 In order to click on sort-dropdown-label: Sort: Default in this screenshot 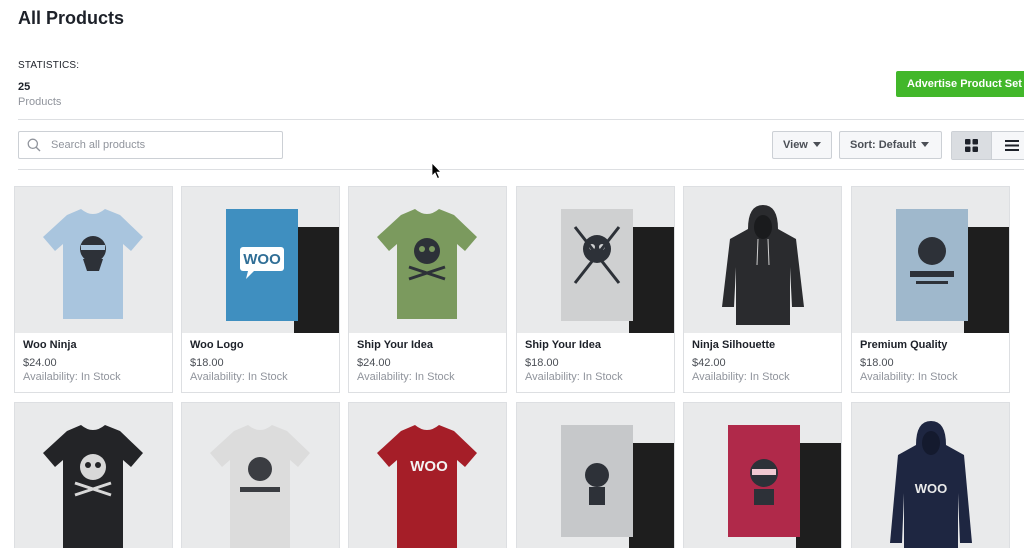, I will do `click(883, 145)`.